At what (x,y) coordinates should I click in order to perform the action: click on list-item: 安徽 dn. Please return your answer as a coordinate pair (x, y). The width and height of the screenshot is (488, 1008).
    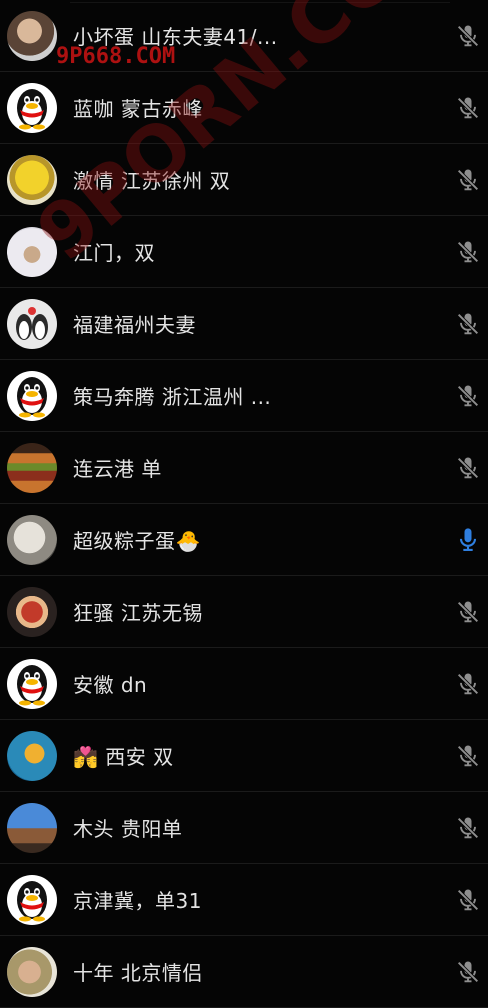
    Looking at the image, I should click on (244, 684).